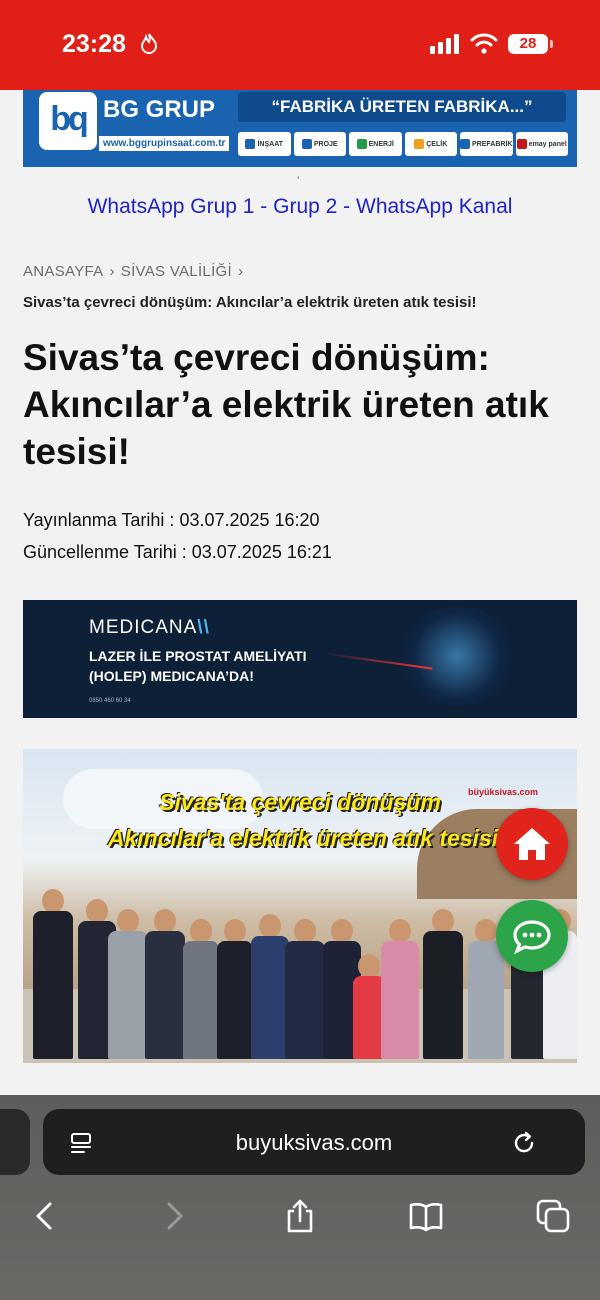  Describe the element at coordinates (528, 44) in the screenshot. I see `battery-indicator: 28` at that location.